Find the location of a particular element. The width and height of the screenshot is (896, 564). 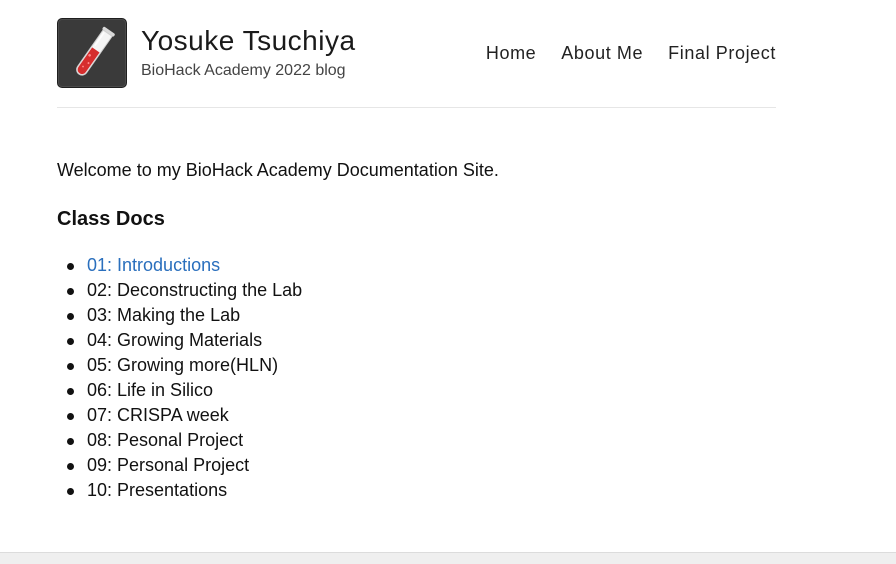

list-item: 10: Presentations is located at coordinates (417, 490).